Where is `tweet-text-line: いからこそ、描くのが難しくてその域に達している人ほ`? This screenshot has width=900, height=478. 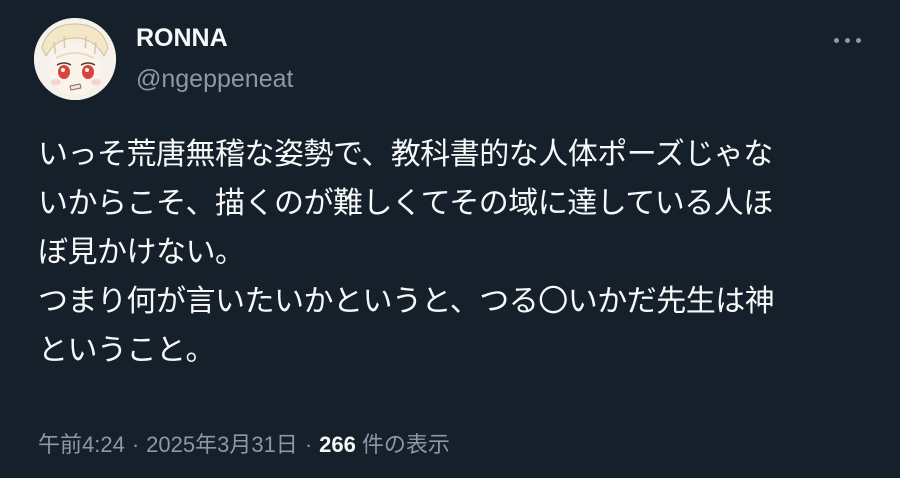 tweet-text-line: いからこそ、描くのが難しくてその域に達している人ほ is located at coordinates (405, 203).